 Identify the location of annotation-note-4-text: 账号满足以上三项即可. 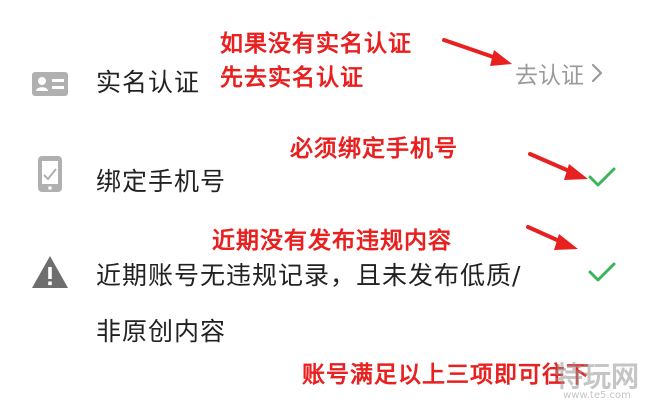
(422, 375).